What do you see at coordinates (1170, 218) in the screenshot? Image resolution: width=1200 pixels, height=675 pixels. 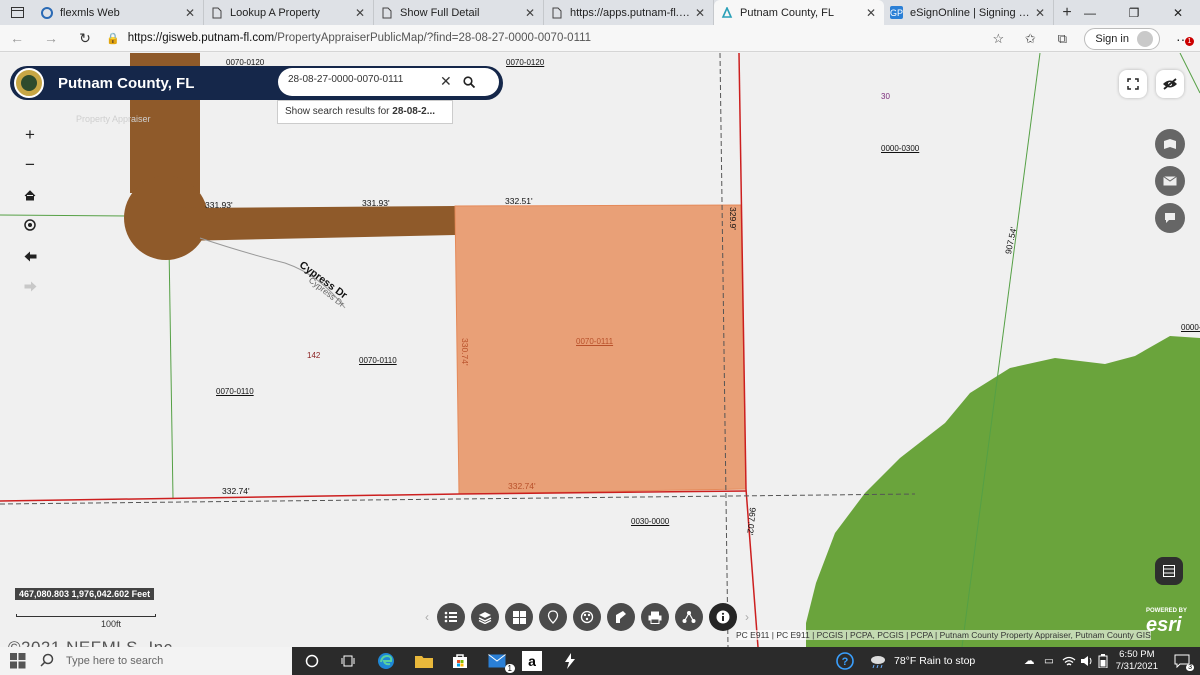 I see `help-icon` at bounding box center [1170, 218].